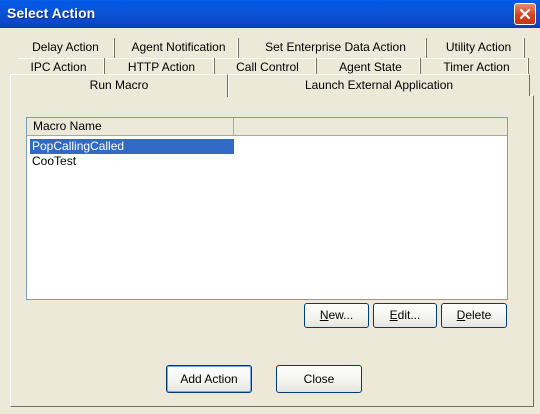  Describe the element at coordinates (270, 14) in the screenshot. I see `title-bar: Select Action` at that location.